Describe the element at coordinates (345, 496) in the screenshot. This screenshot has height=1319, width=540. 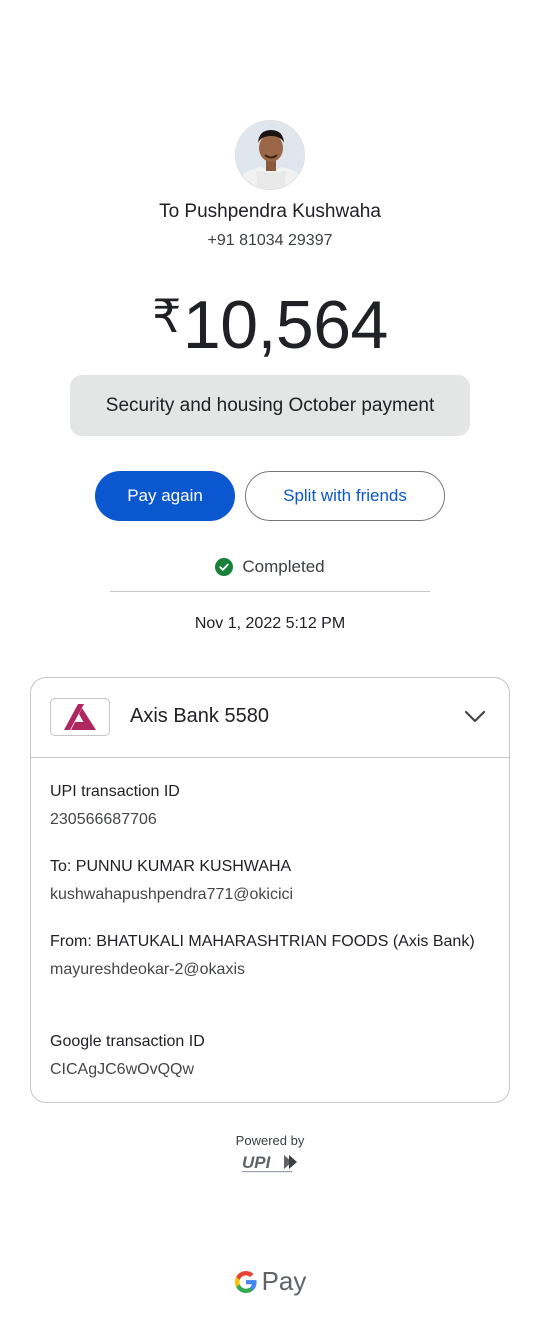
I see `split-with-friends-button: Split with friends` at that location.